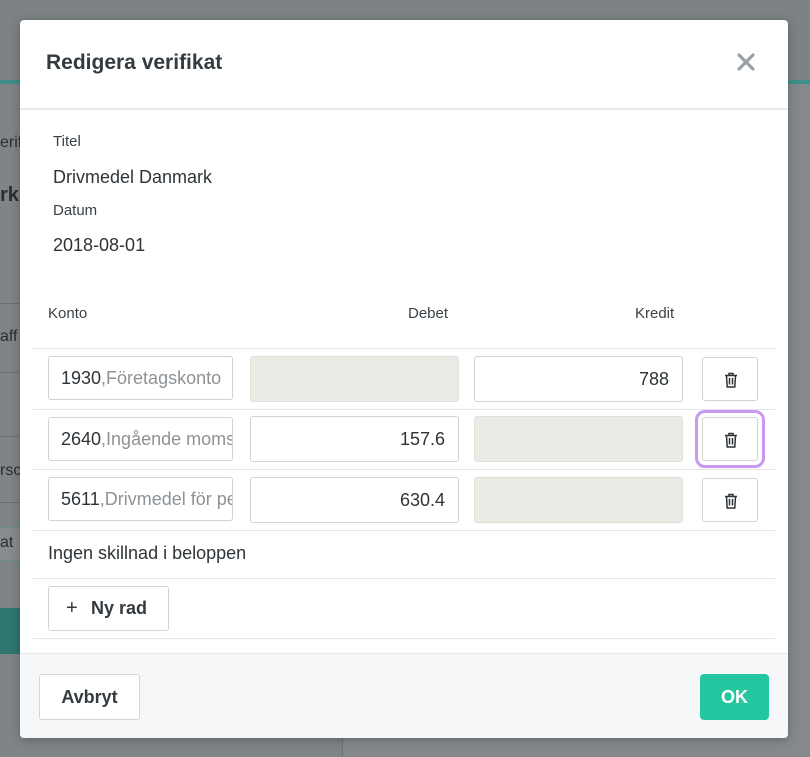 Image resolution: width=810 pixels, height=757 pixels. What do you see at coordinates (354, 439) in the screenshot?
I see `debit-input: 157.6` at bounding box center [354, 439].